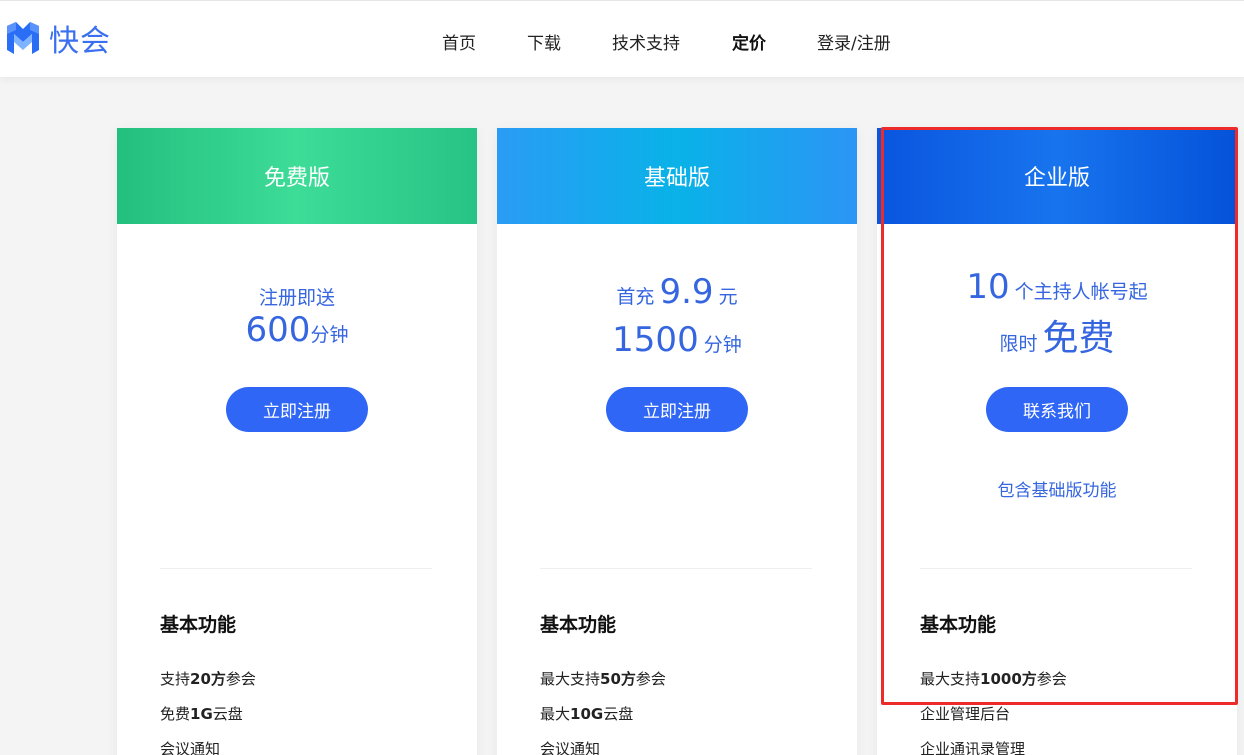 The height and width of the screenshot is (755, 1244). Describe the element at coordinates (1057, 491) in the screenshot. I see `includes-basic-note: 包含基础版功能` at that location.